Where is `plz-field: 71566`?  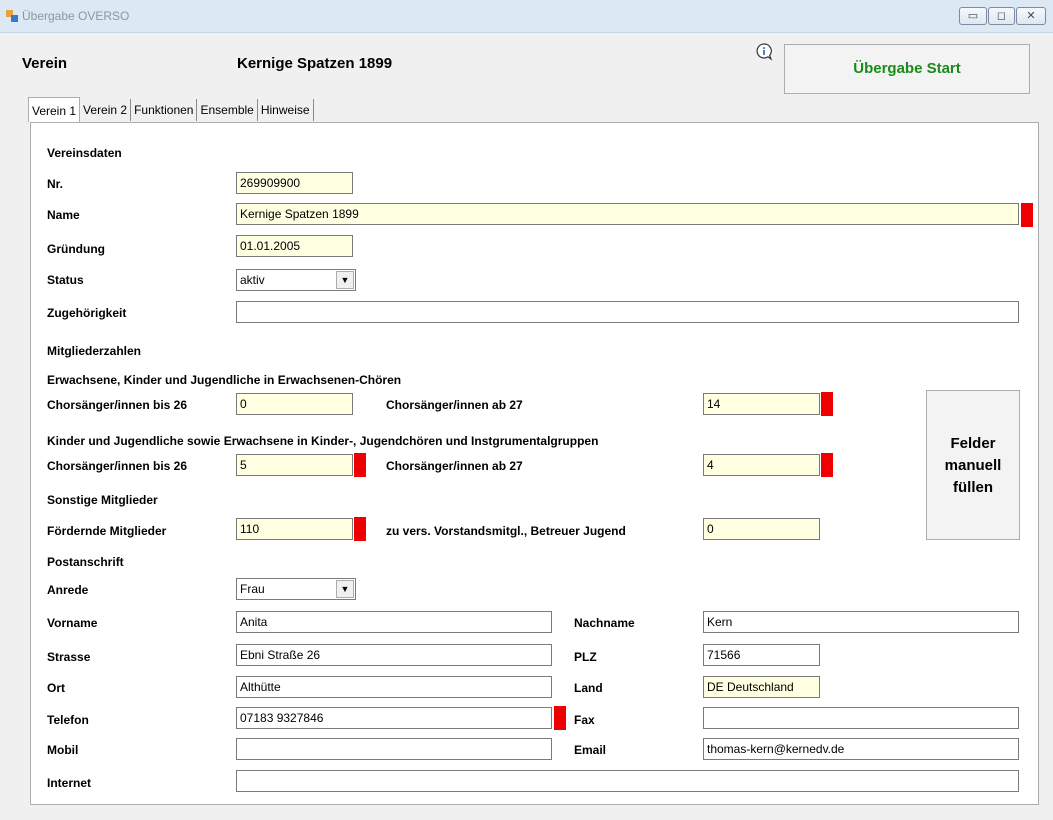 plz-field: 71566 is located at coordinates (761, 655).